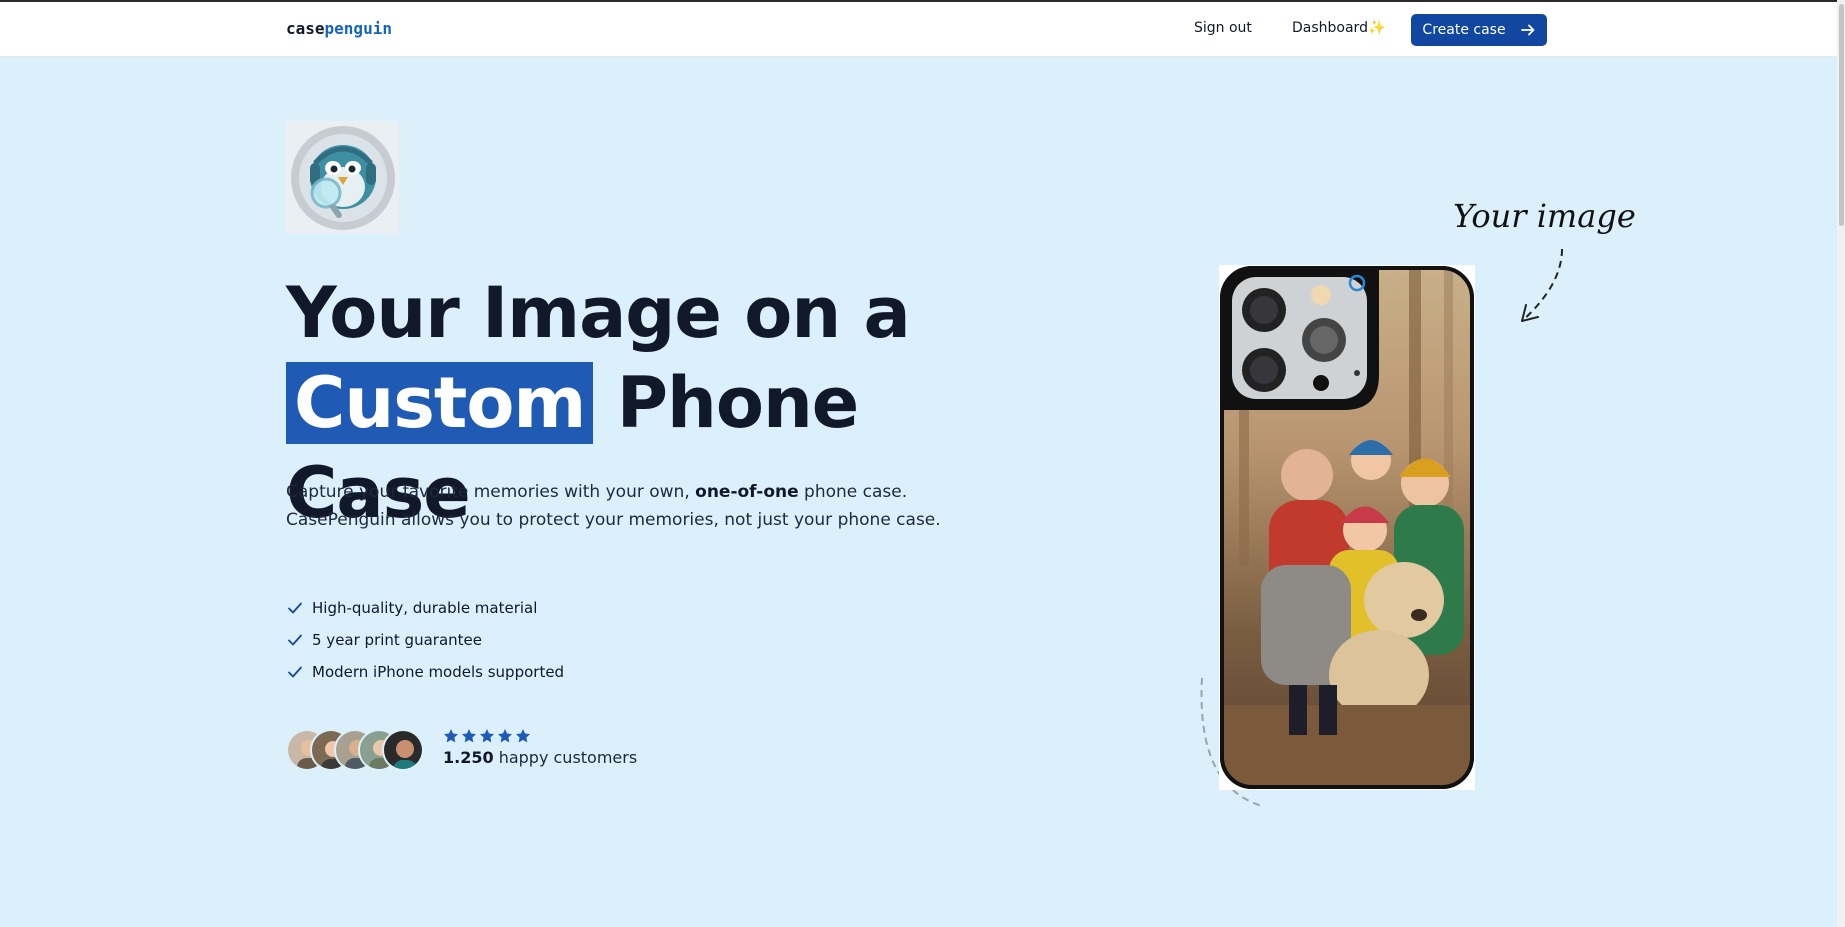 This screenshot has width=1845, height=927. I want to click on customer-avatars, so click(355, 750).